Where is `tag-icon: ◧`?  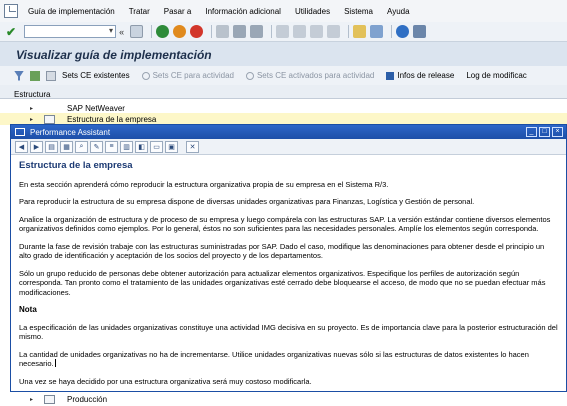
tag-icon: ◧ is located at coordinates (141, 146).